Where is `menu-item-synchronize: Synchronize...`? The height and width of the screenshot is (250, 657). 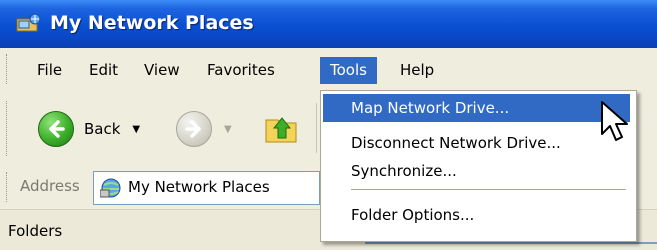
menu-item-synchronize: Synchronize... is located at coordinates (476, 171).